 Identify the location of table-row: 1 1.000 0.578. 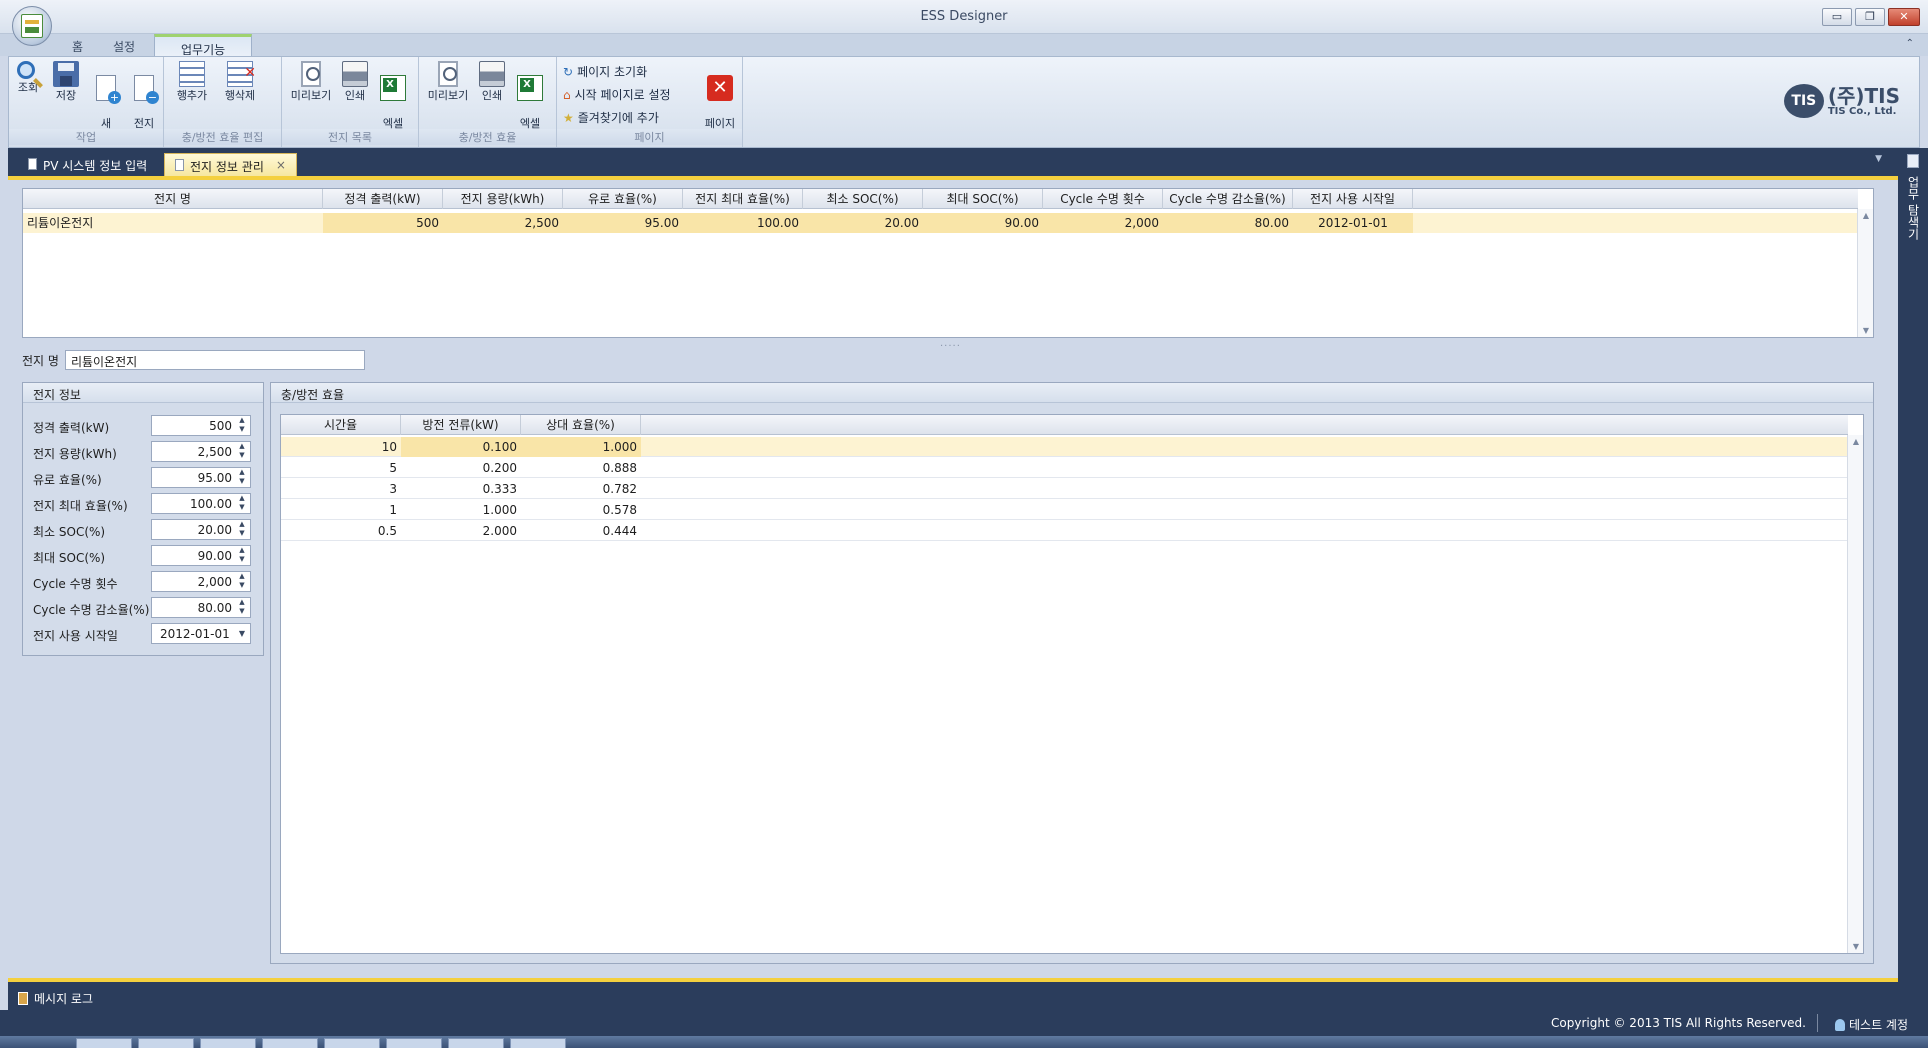
(1064, 510).